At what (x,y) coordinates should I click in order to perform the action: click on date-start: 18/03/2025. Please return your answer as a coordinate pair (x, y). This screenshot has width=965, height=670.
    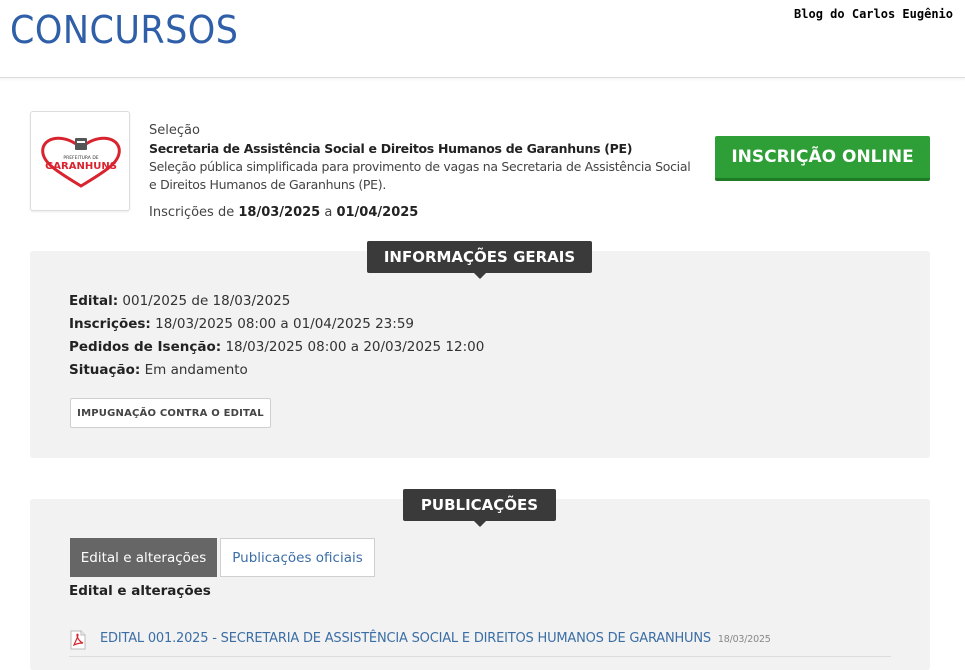
    Looking at the image, I should click on (279, 212).